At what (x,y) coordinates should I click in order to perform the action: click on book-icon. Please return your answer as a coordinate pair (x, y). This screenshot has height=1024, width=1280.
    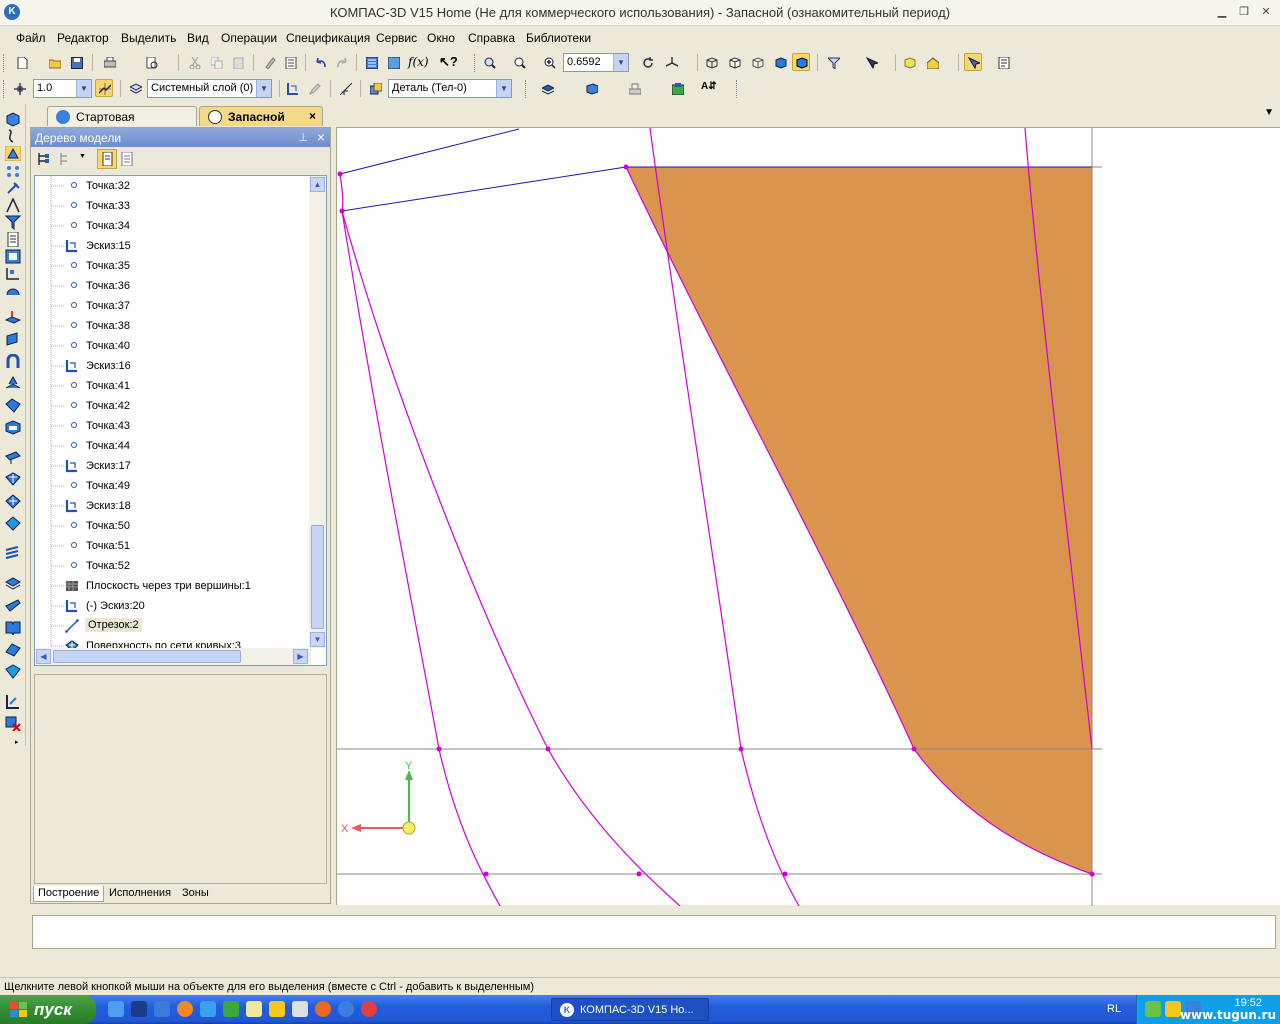
    Looking at the image, I should click on (13, 627).